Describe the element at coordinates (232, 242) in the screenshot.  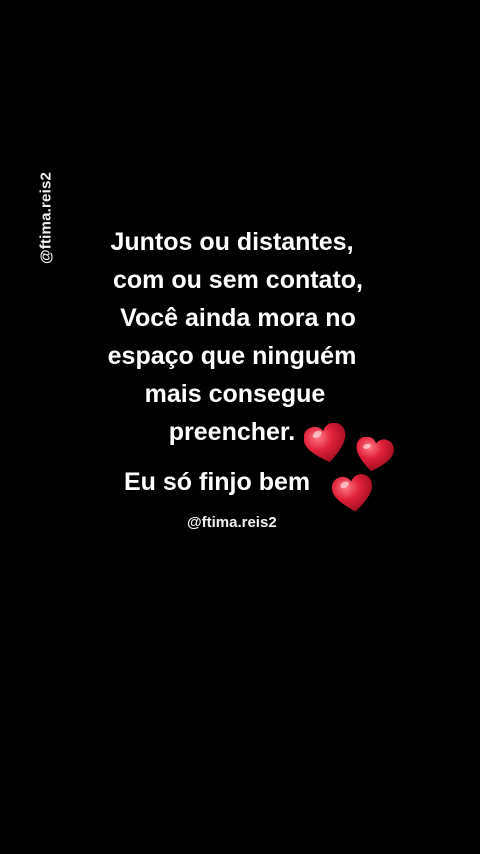
I see `quote-line: Juntos ou distantes,` at that location.